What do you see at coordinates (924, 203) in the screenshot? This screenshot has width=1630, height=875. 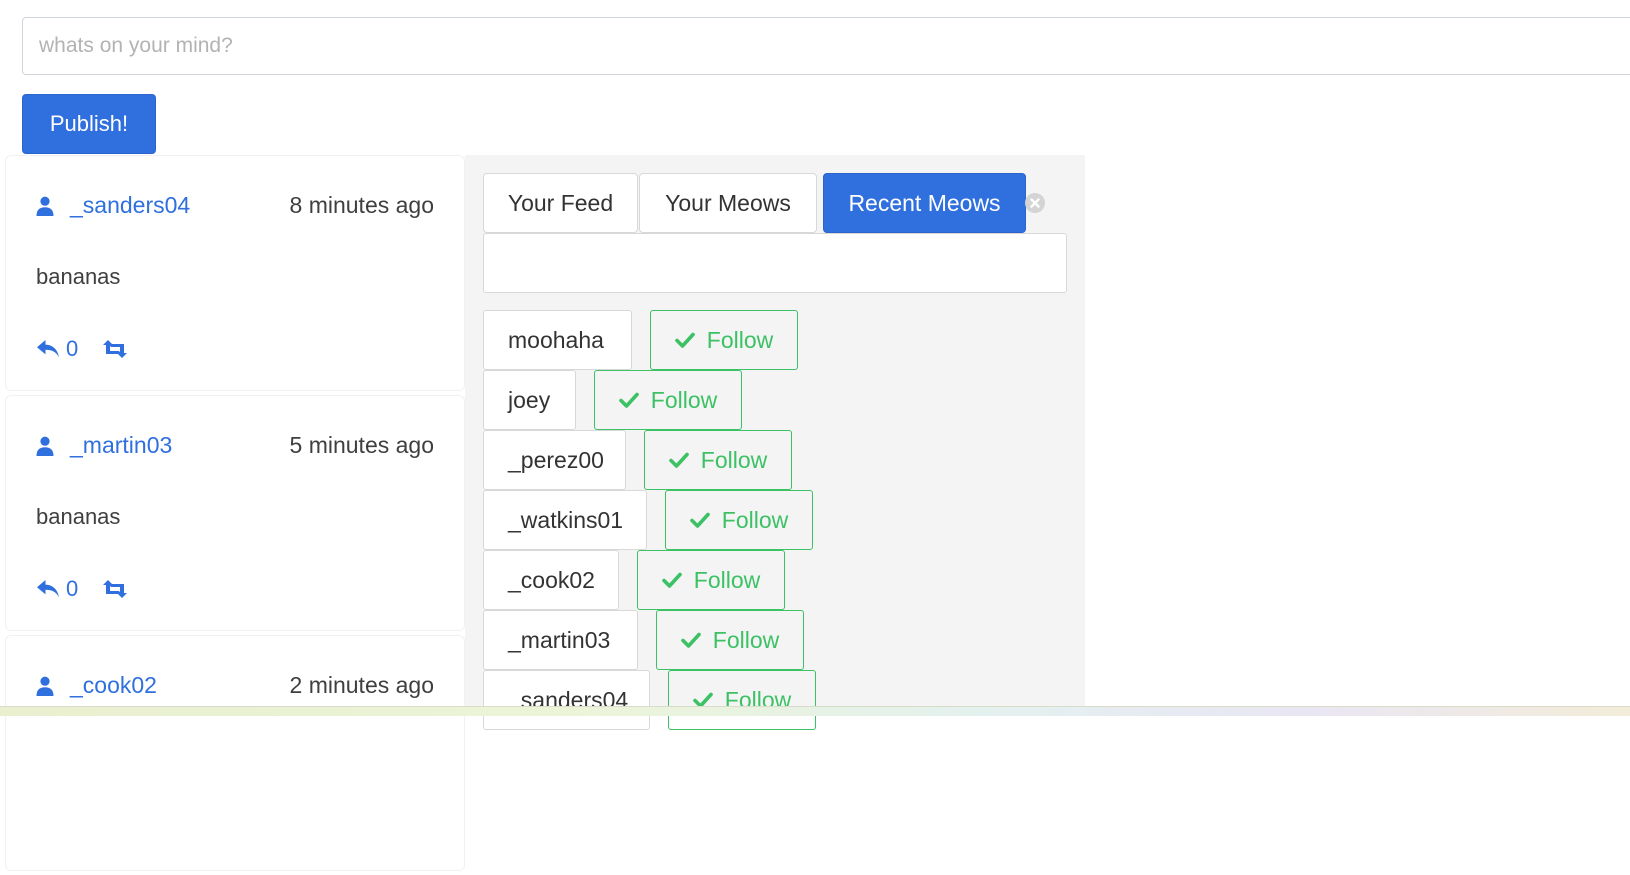 I see `tab-recent-meows: Recent Meows` at bounding box center [924, 203].